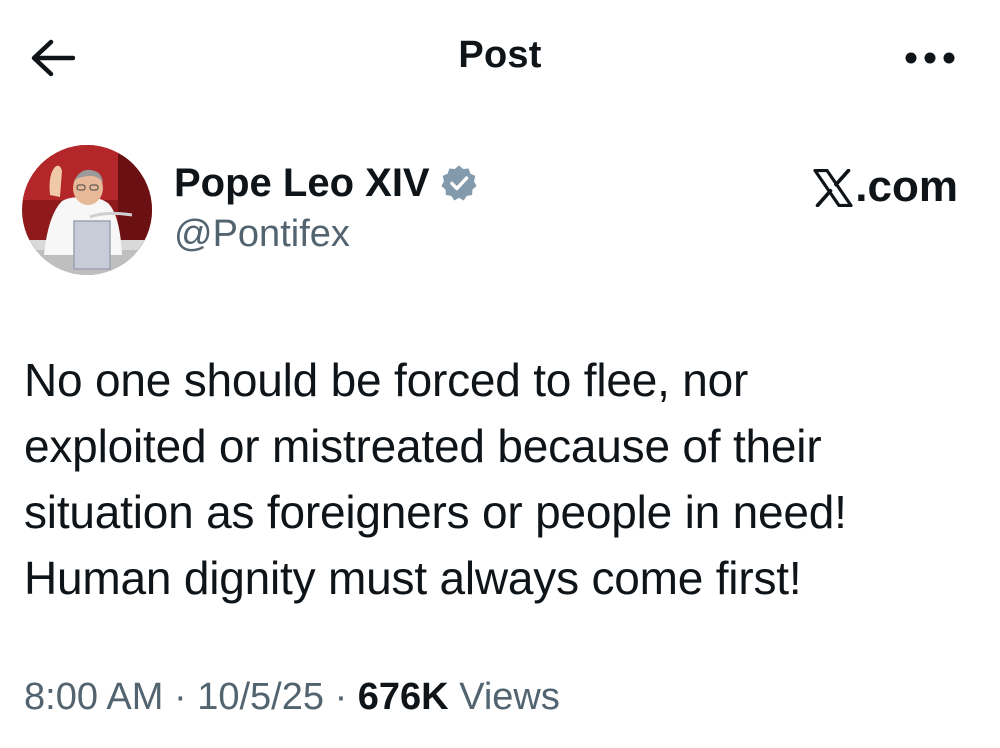 This screenshot has height=748, width=1000. I want to click on arrow-left-icon, so click(53, 58).